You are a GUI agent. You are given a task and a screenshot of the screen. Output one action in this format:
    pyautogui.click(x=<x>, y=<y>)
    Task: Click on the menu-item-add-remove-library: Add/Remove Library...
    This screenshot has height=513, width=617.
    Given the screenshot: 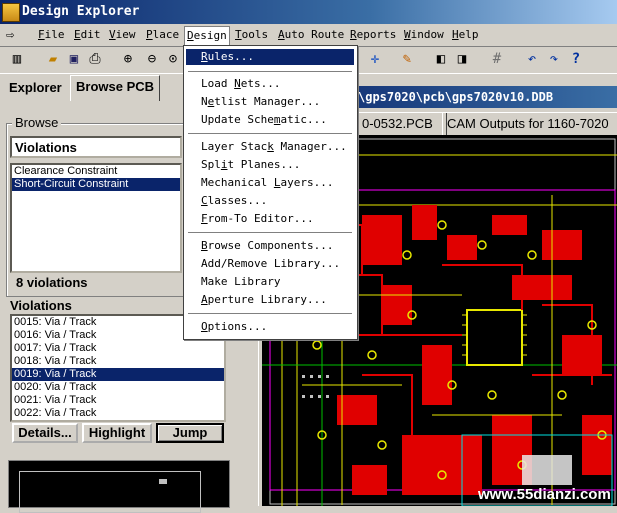 What is the action you would take?
    pyautogui.click(x=270, y=264)
    